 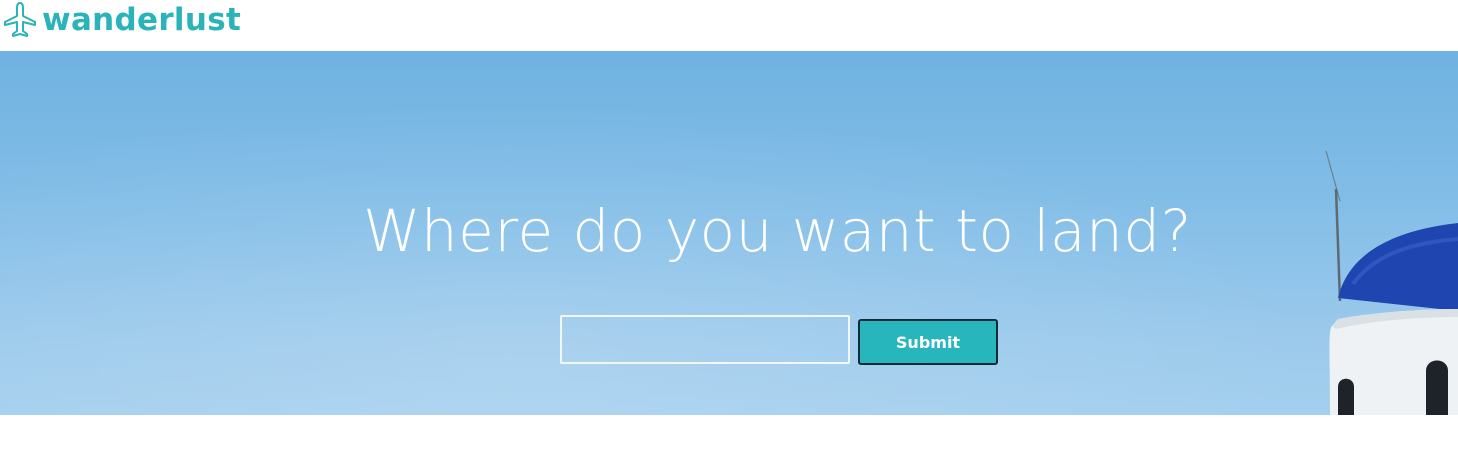 I want to click on destination-search-input, so click(x=705, y=339).